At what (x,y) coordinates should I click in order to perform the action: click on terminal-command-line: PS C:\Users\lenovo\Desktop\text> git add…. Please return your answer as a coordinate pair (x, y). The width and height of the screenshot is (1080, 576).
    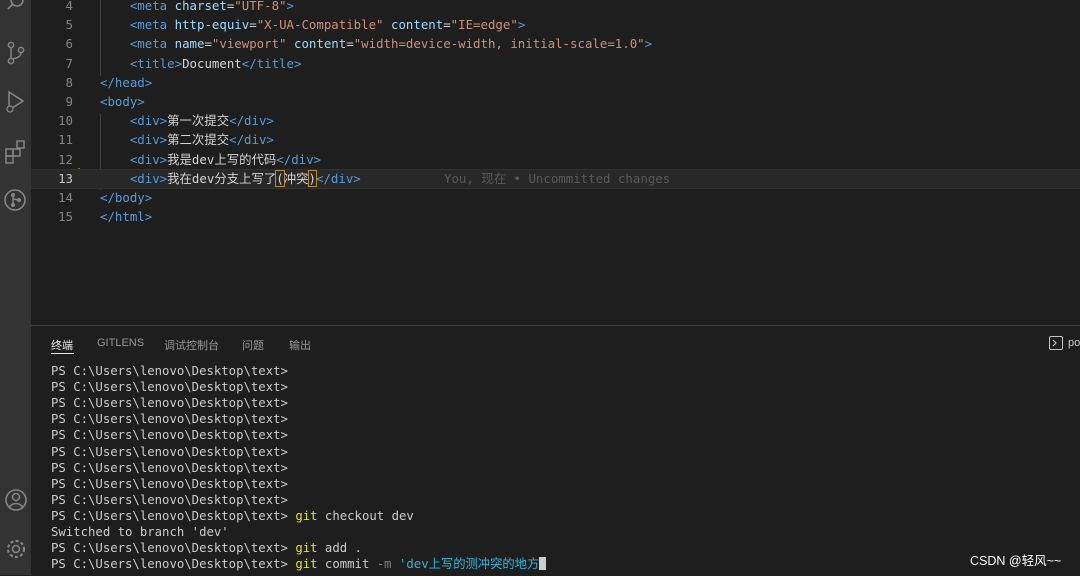
    Looking at the image, I should click on (206, 548).